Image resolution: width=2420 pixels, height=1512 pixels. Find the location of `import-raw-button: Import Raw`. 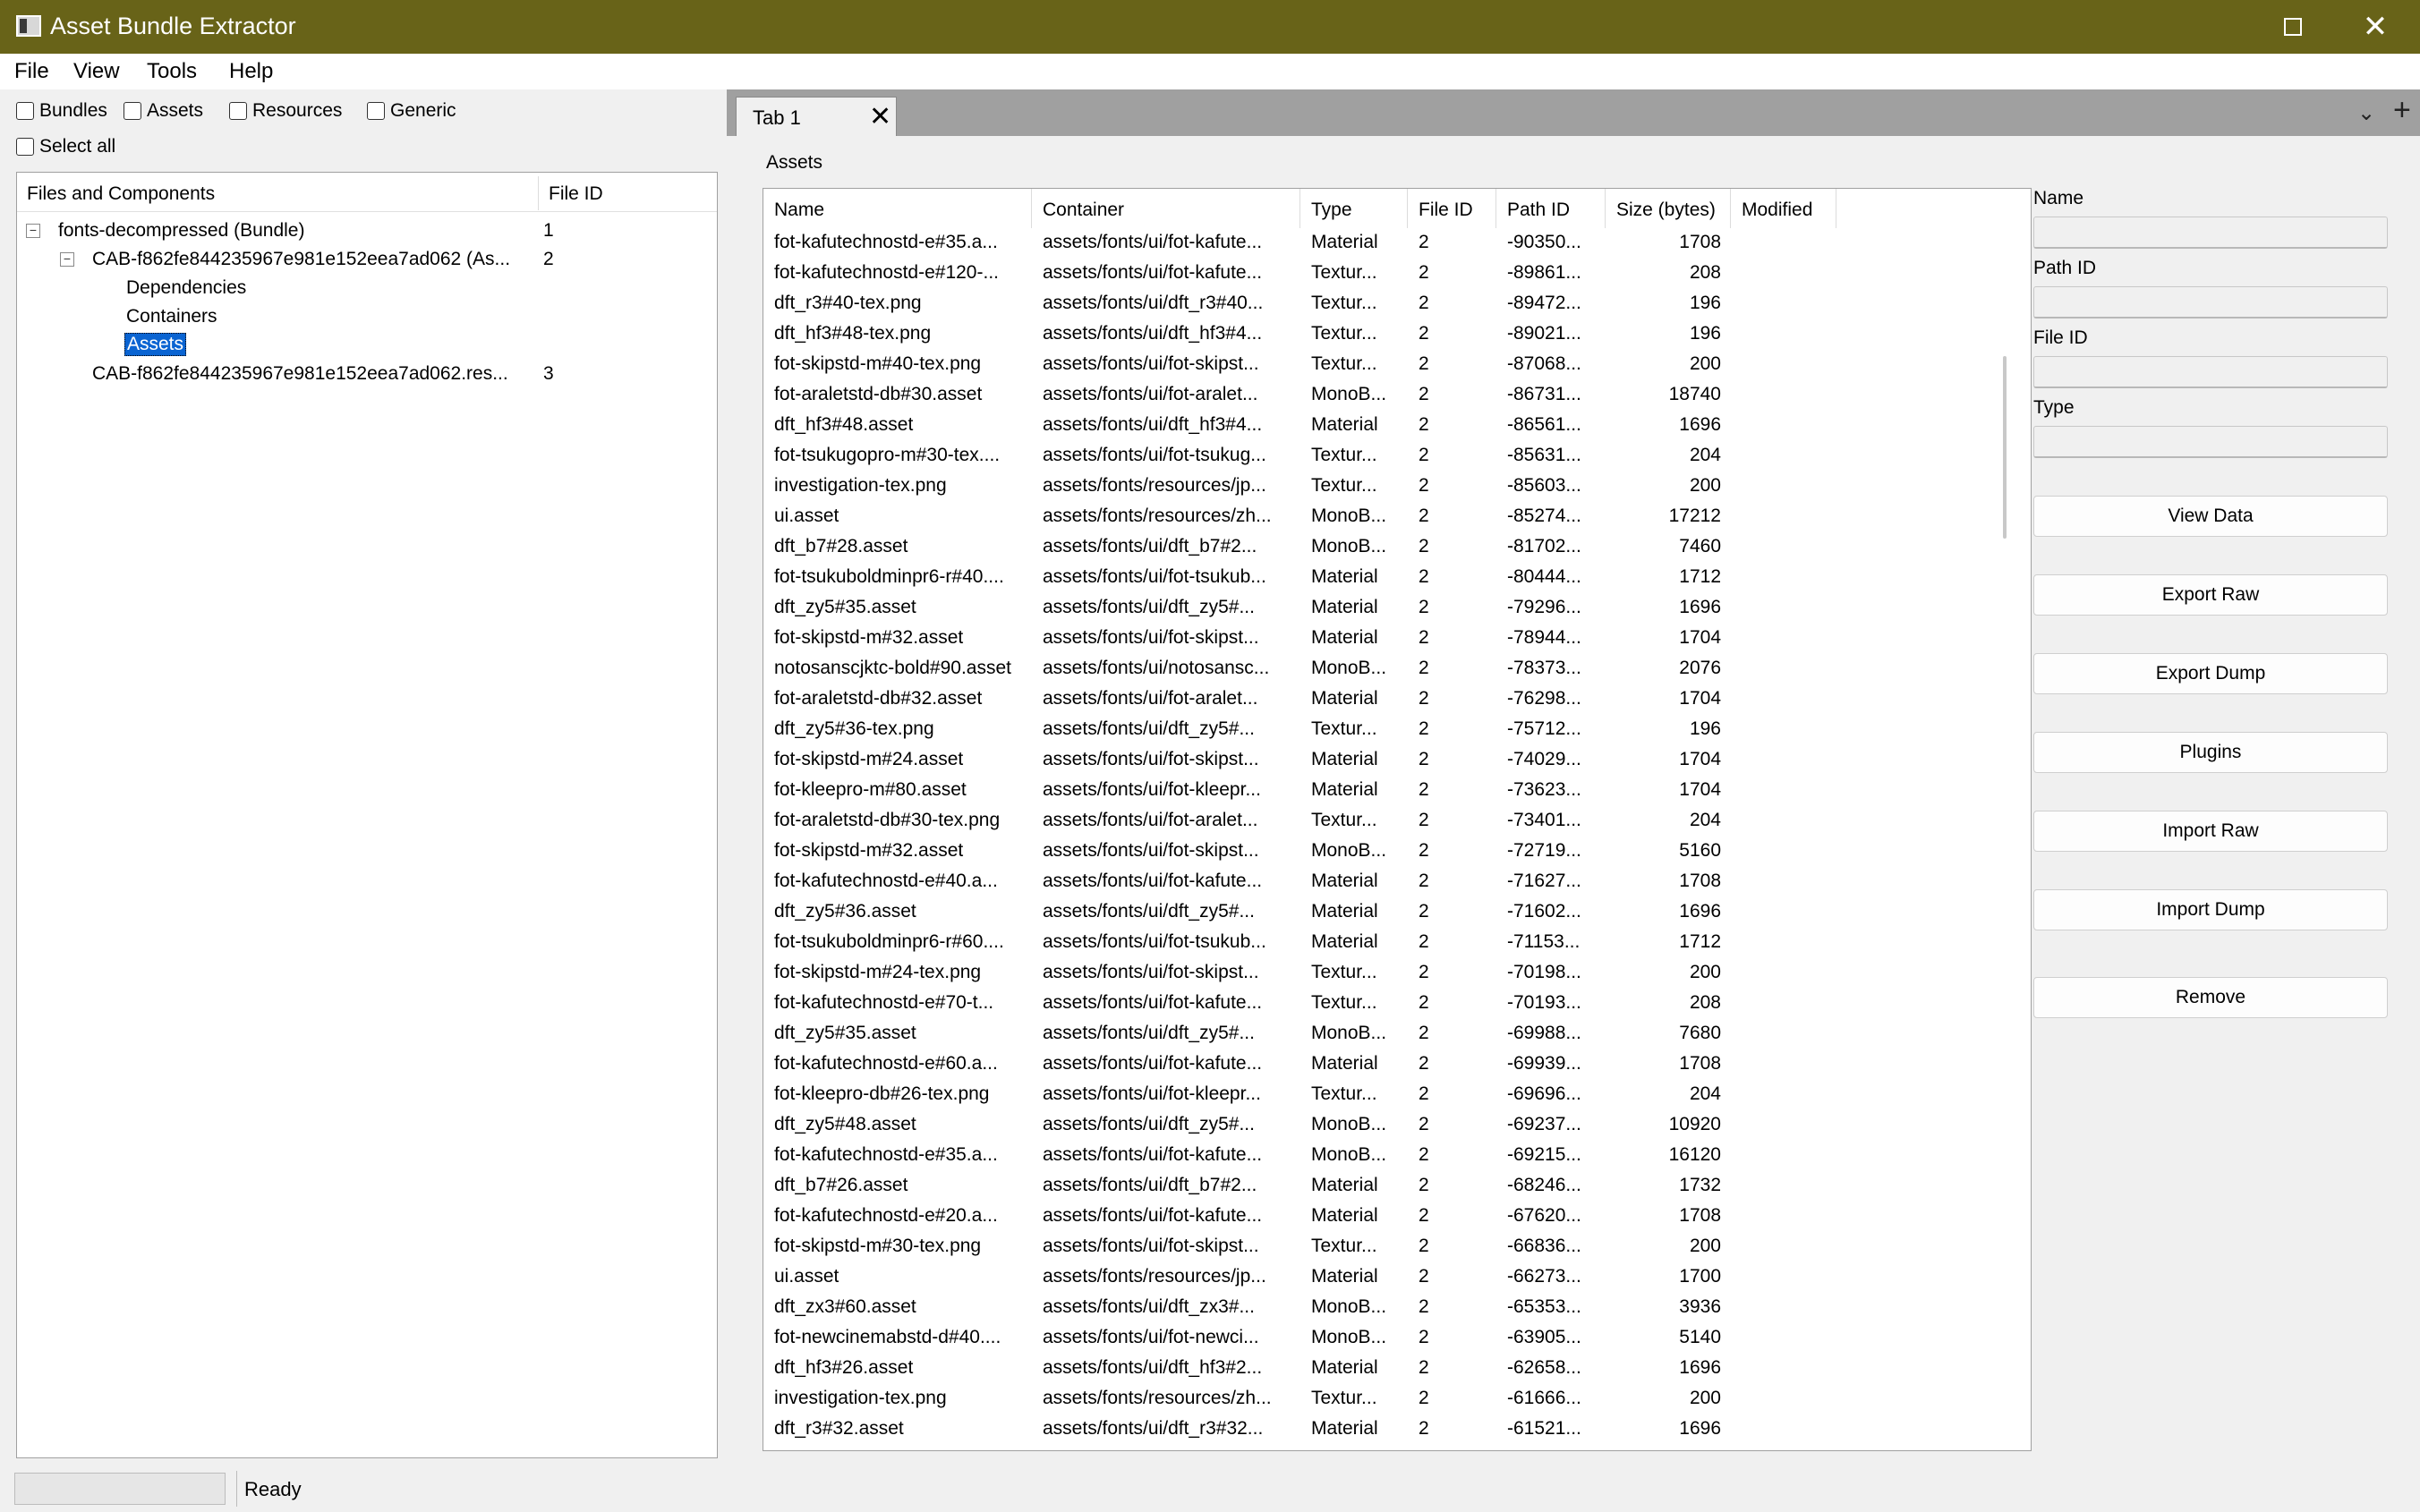

import-raw-button: Import Raw is located at coordinates (2210, 831).